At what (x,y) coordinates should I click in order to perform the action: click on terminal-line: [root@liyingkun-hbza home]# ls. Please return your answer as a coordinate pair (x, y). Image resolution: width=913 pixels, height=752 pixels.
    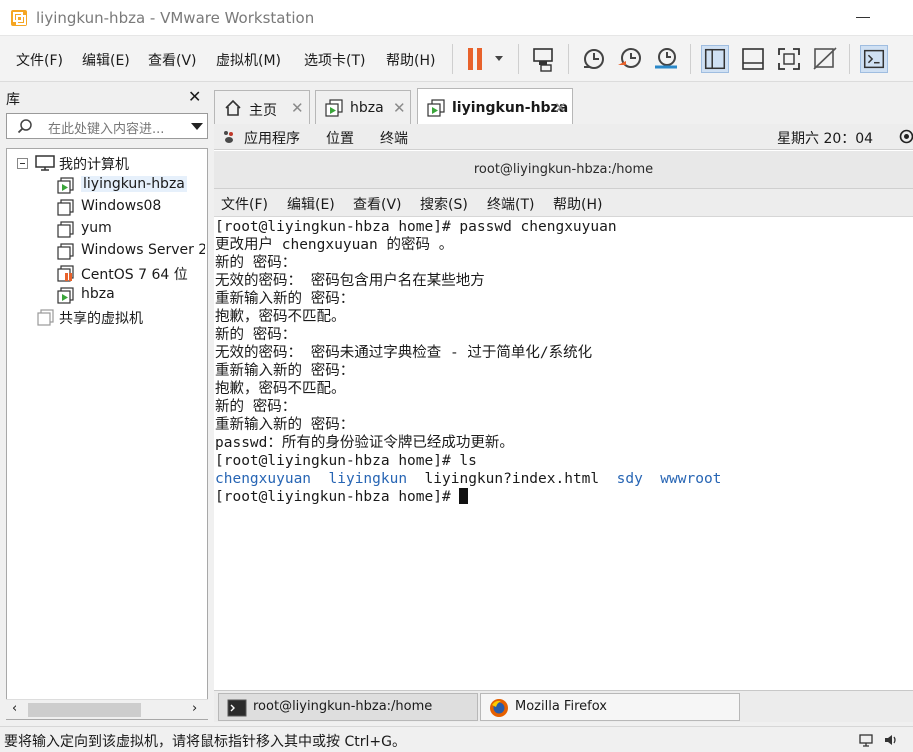
    Looking at the image, I should click on (346, 461).